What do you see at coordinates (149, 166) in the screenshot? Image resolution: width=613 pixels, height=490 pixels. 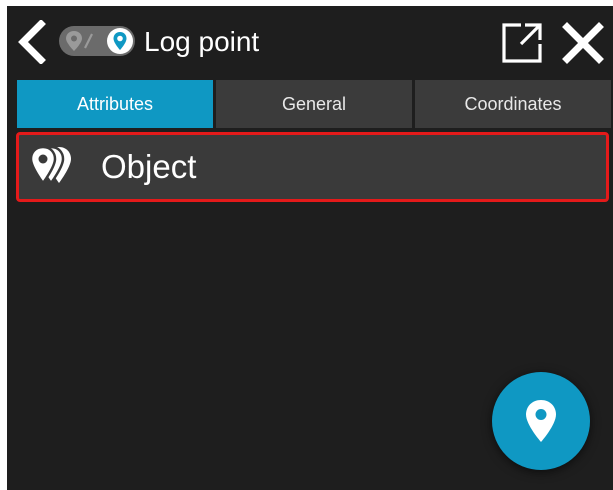 I see `list-item-label: Object` at bounding box center [149, 166].